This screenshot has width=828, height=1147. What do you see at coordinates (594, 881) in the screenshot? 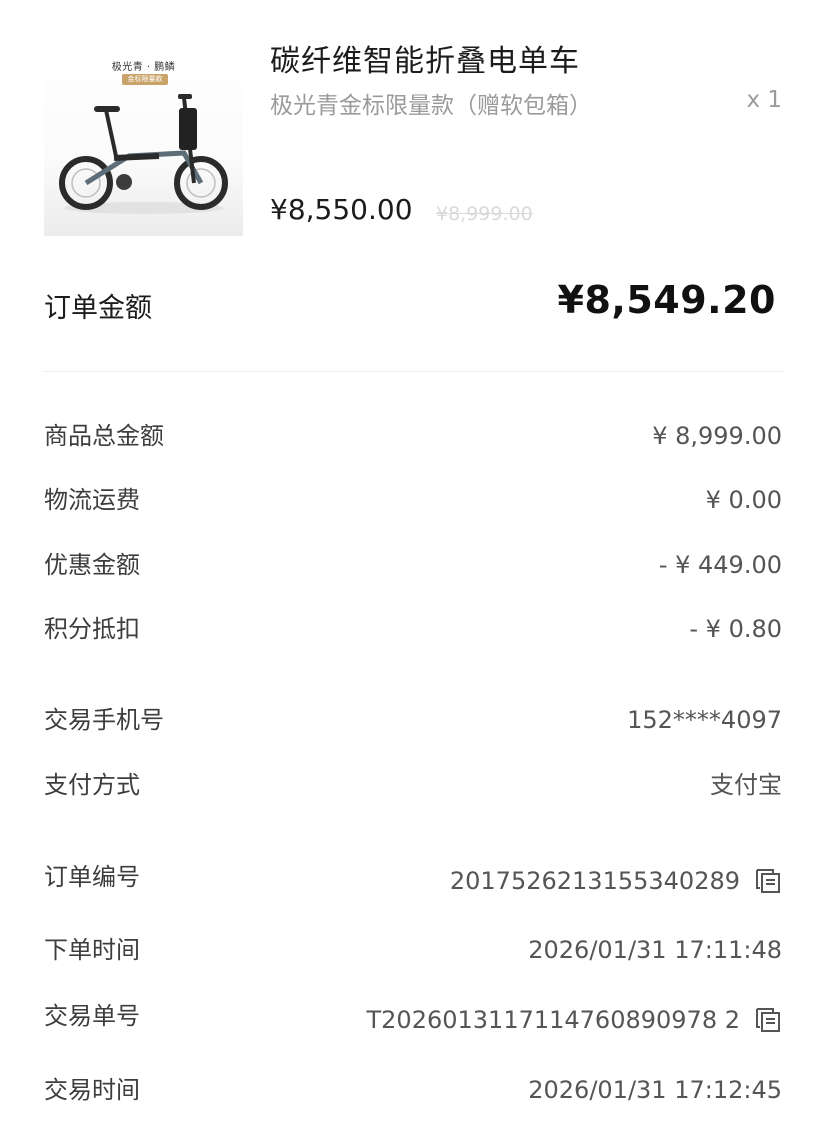
I see `order-number-text: 2017526213155340289` at bounding box center [594, 881].